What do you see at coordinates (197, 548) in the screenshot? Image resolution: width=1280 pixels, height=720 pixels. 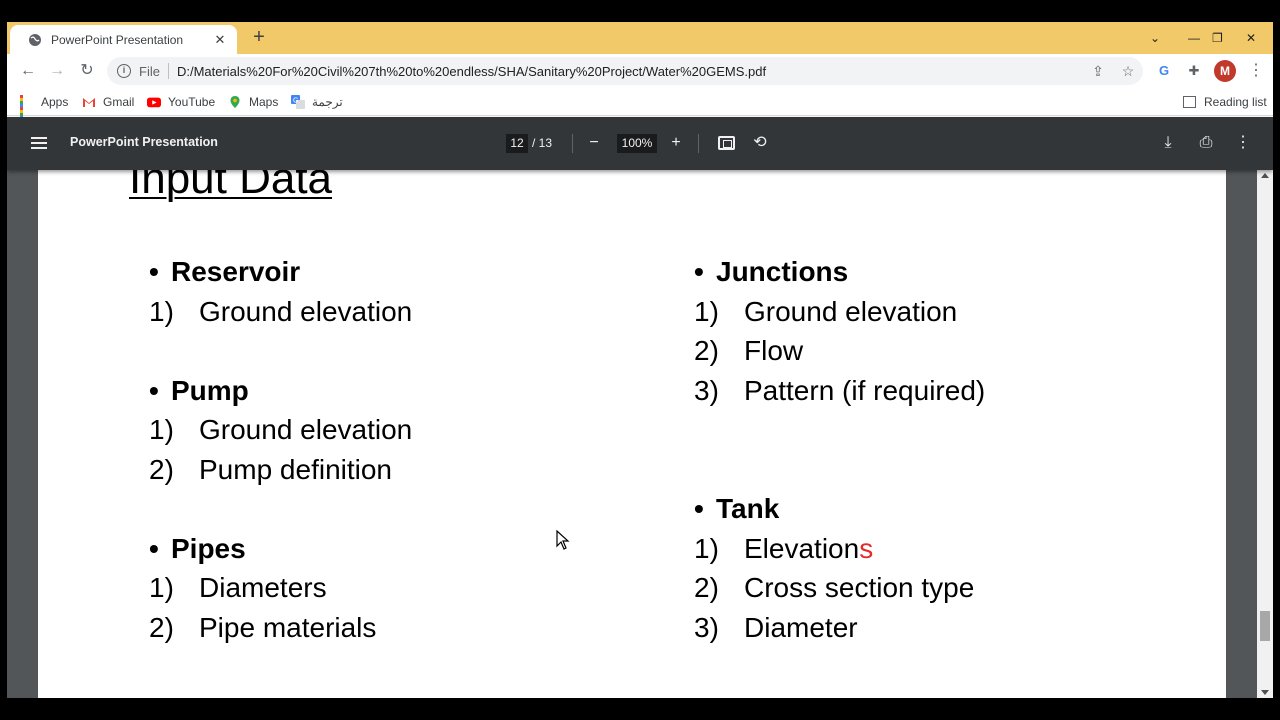 I see `section-heading-pipes: • Pipes` at bounding box center [197, 548].